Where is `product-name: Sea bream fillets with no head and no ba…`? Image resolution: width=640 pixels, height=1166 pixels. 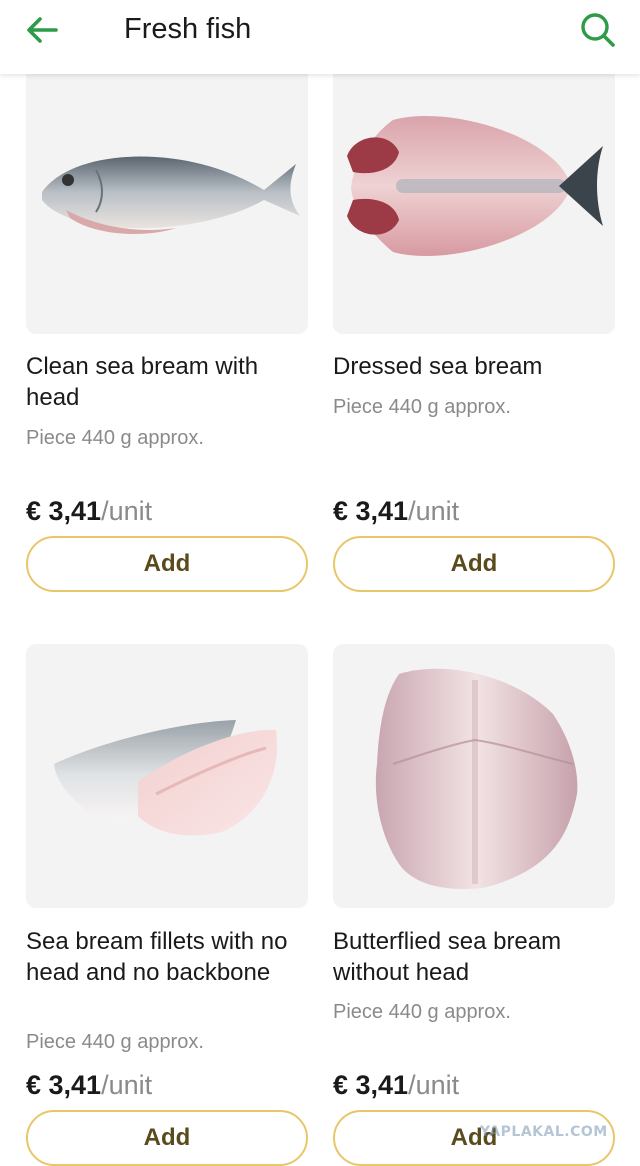 product-name: Sea bream fillets with no head and no ba… is located at coordinates (167, 957).